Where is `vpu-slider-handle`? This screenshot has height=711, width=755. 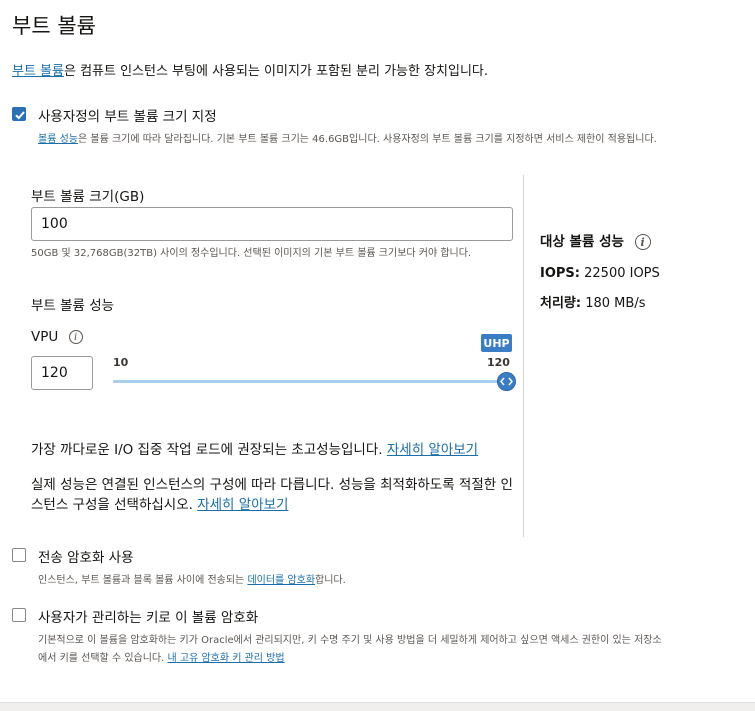 vpu-slider-handle is located at coordinates (506, 381).